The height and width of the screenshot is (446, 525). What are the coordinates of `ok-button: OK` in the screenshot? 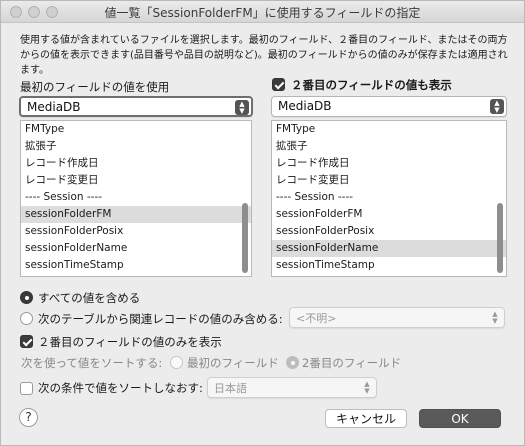 It's located at (460, 418).